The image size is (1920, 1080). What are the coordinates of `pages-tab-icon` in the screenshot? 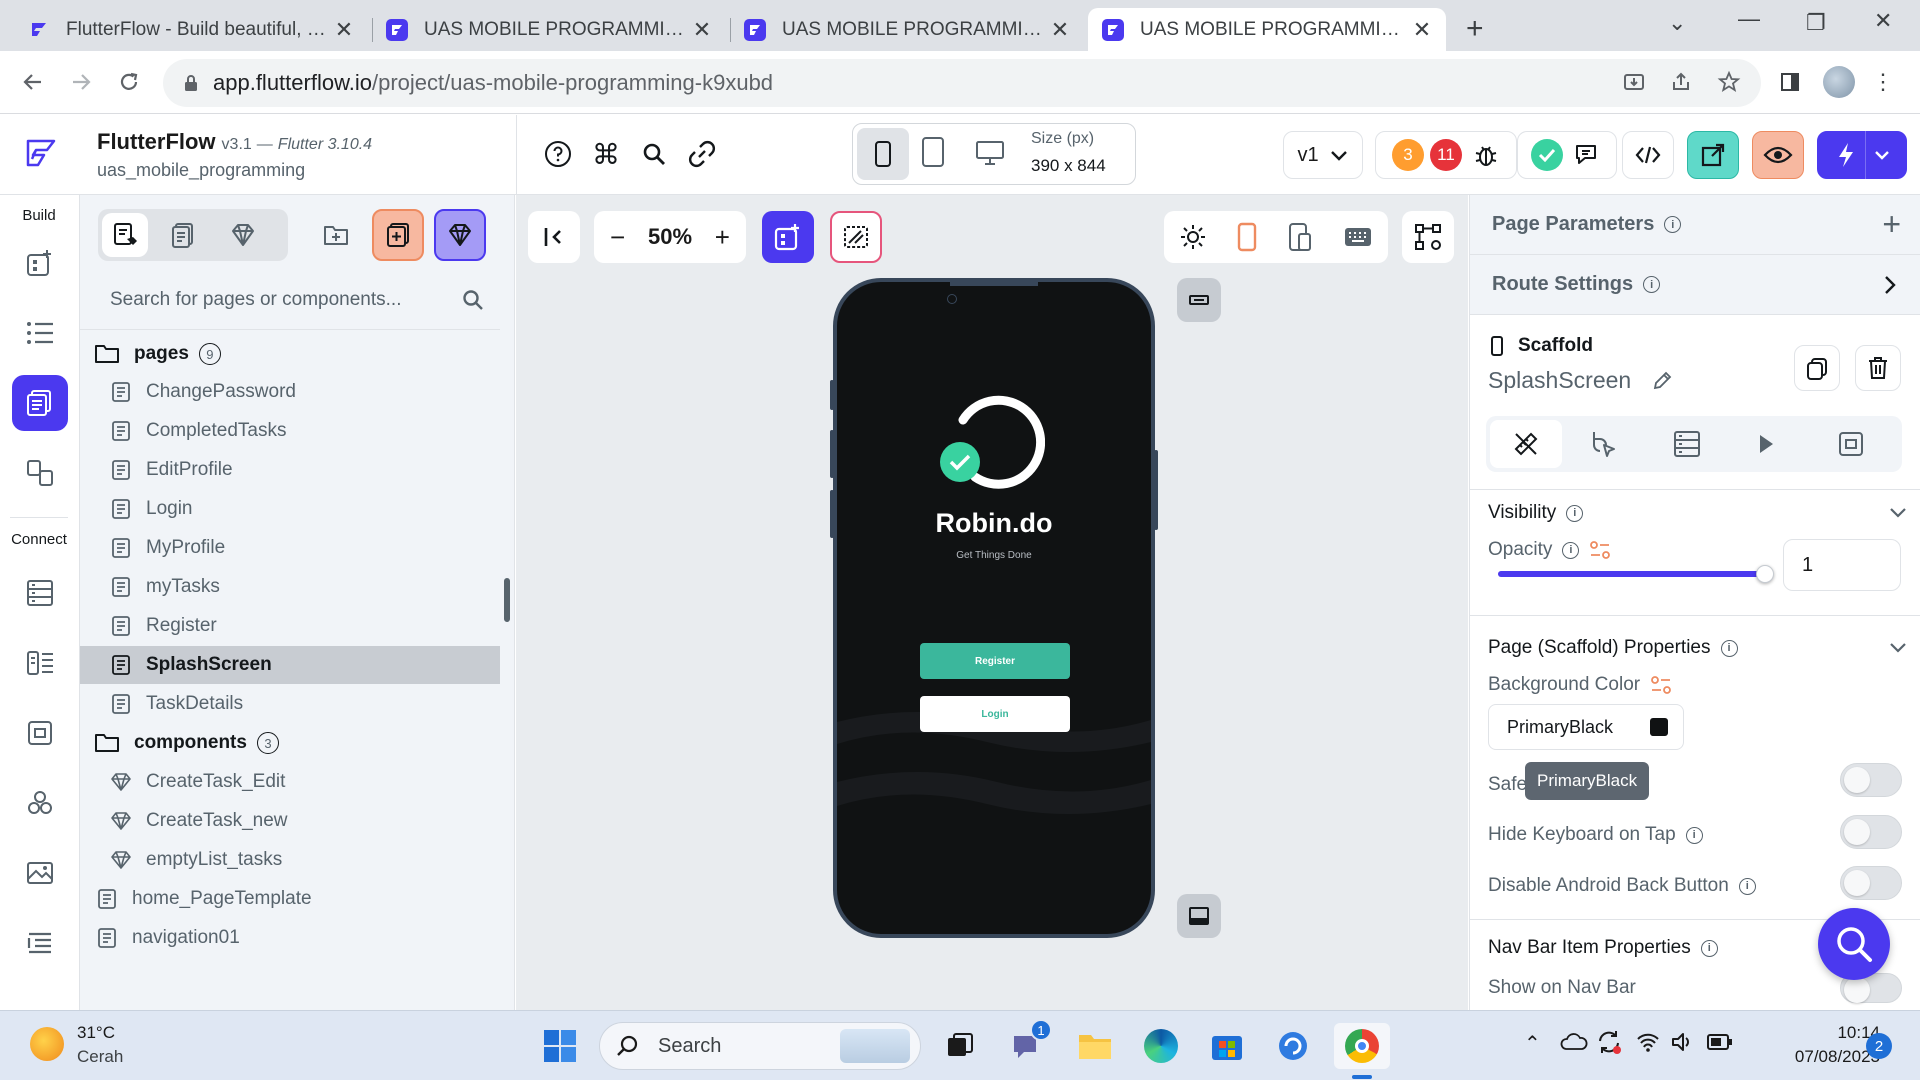 It's located at (125, 235).